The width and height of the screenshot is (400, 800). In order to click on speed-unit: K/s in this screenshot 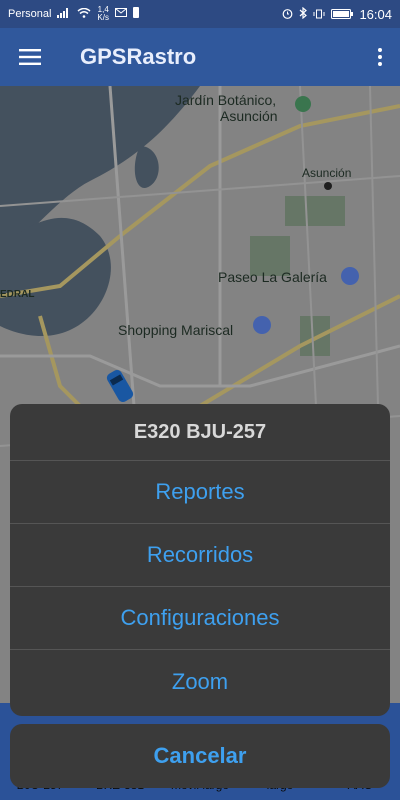, I will do `click(103, 17)`.